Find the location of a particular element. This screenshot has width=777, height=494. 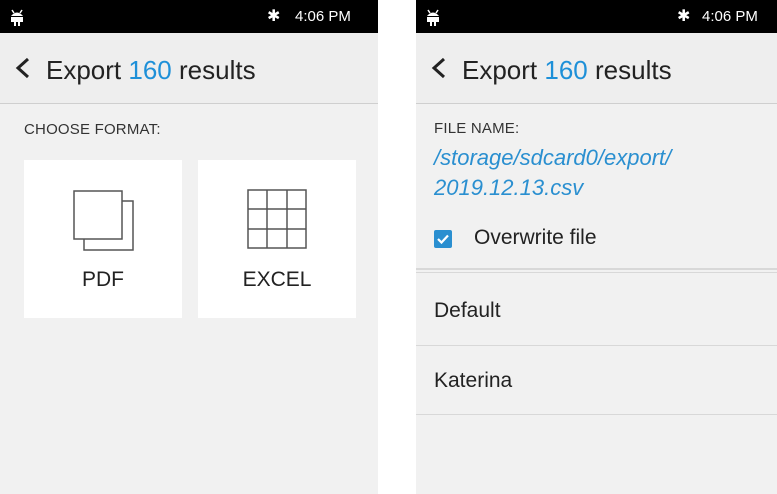

list-item-default: Default is located at coordinates (596, 312).